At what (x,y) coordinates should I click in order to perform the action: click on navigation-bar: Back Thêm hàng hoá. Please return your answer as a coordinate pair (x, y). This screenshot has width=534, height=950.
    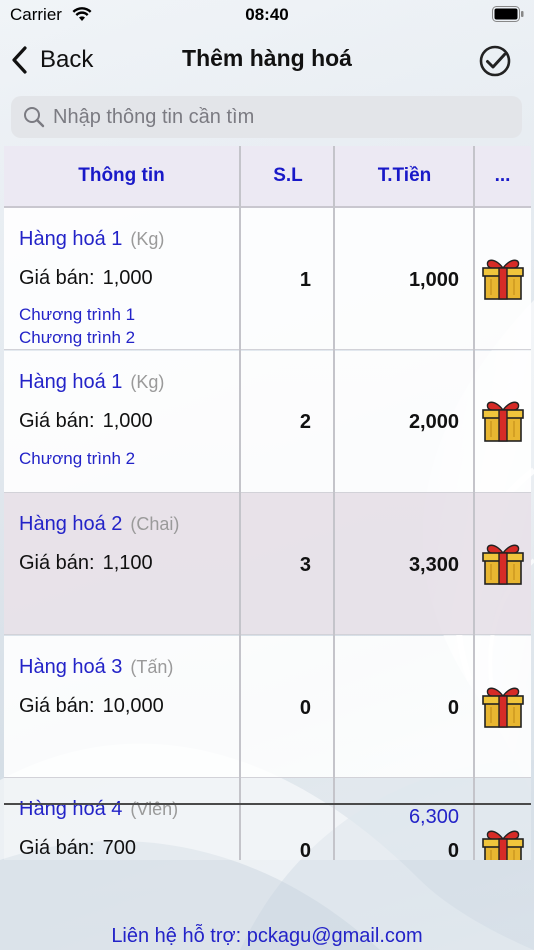
    Looking at the image, I should click on (267, 60).